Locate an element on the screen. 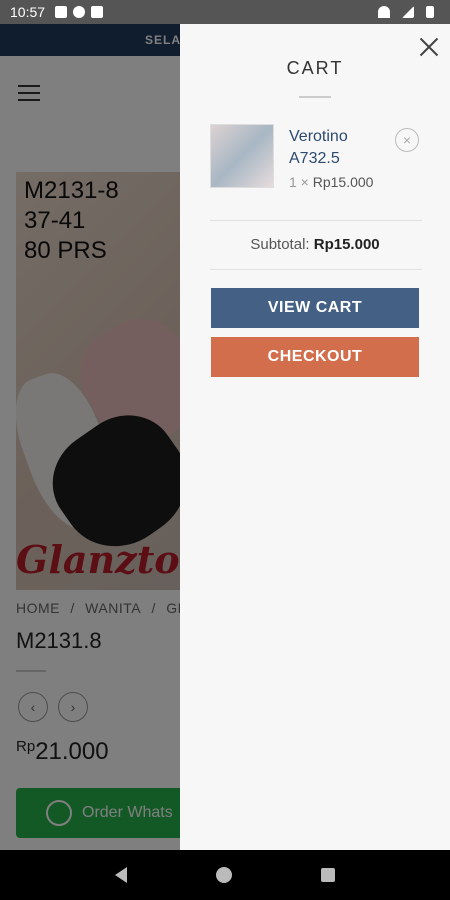  signal-icon is located at coordinates (408, 12).